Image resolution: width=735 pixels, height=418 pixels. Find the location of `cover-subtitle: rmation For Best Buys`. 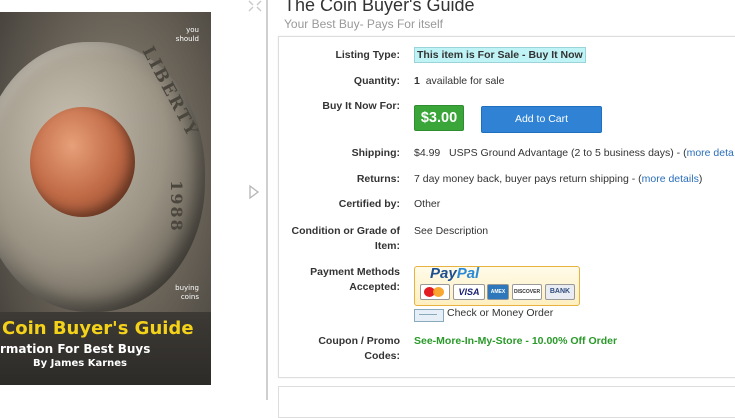

cover-subtitle: rmation For Best Buys is located at coordinates (75, 349).